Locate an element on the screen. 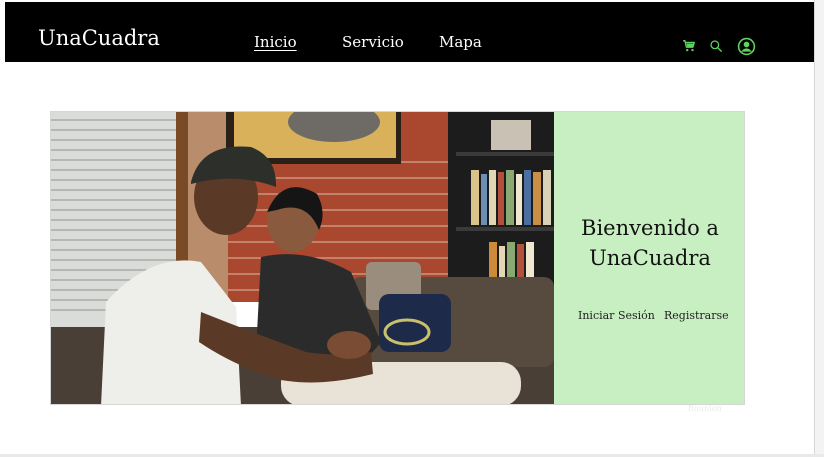  top-navbar: UnaCuadra Inicio Servicio Mapa is located at coordinates (409, 32).